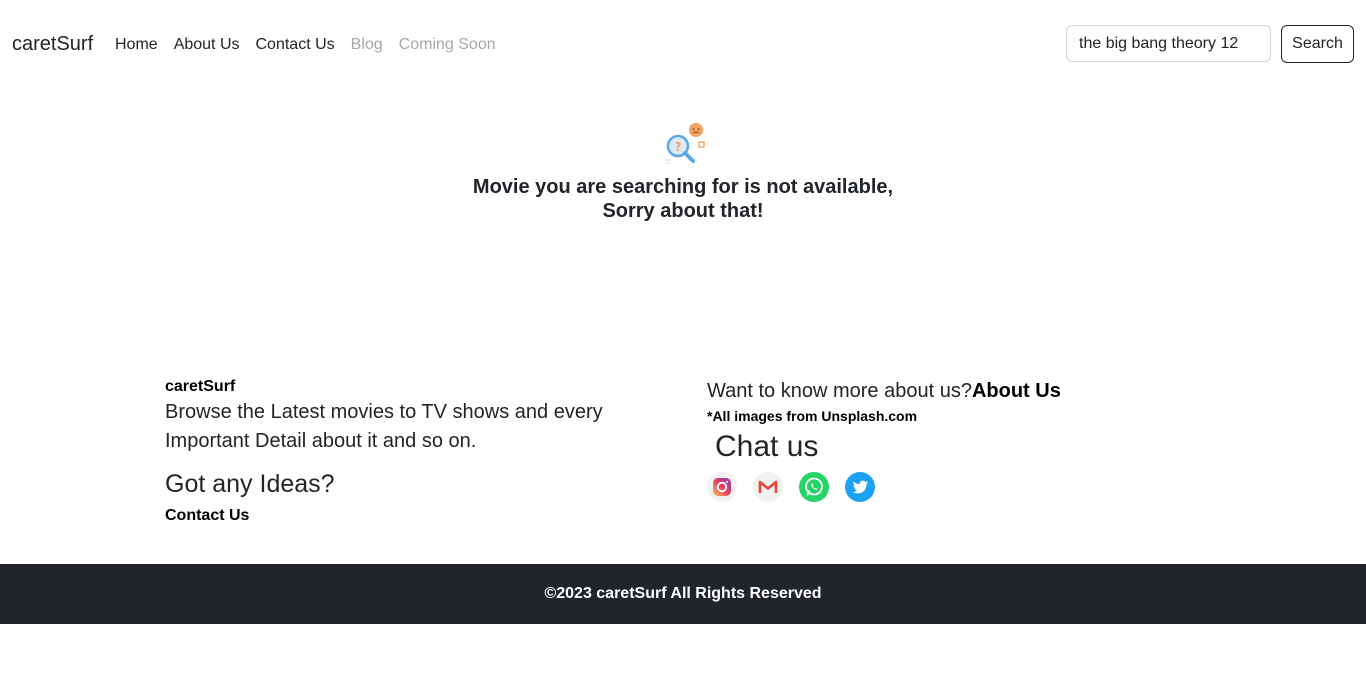 This screenshot has height=673, width=1366. I want to click on search-not-found-icon: ?, so click(683, 144).